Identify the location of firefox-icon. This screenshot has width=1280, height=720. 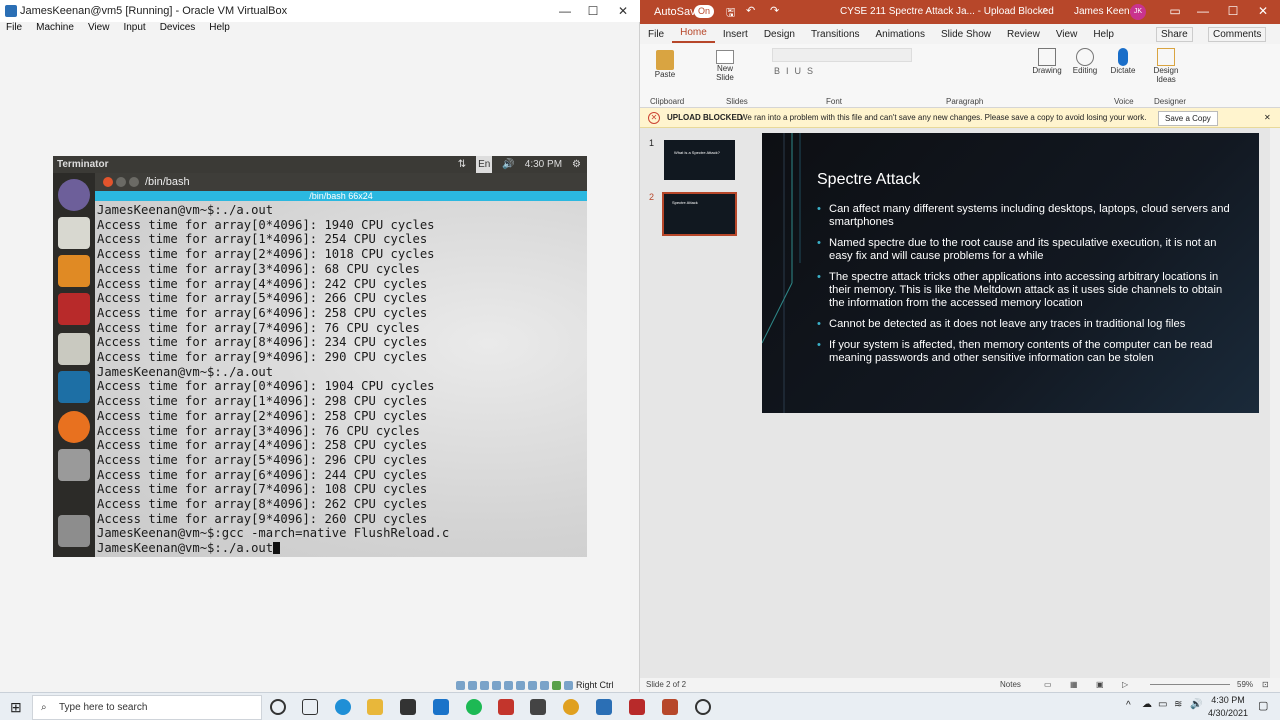
(74, 427).